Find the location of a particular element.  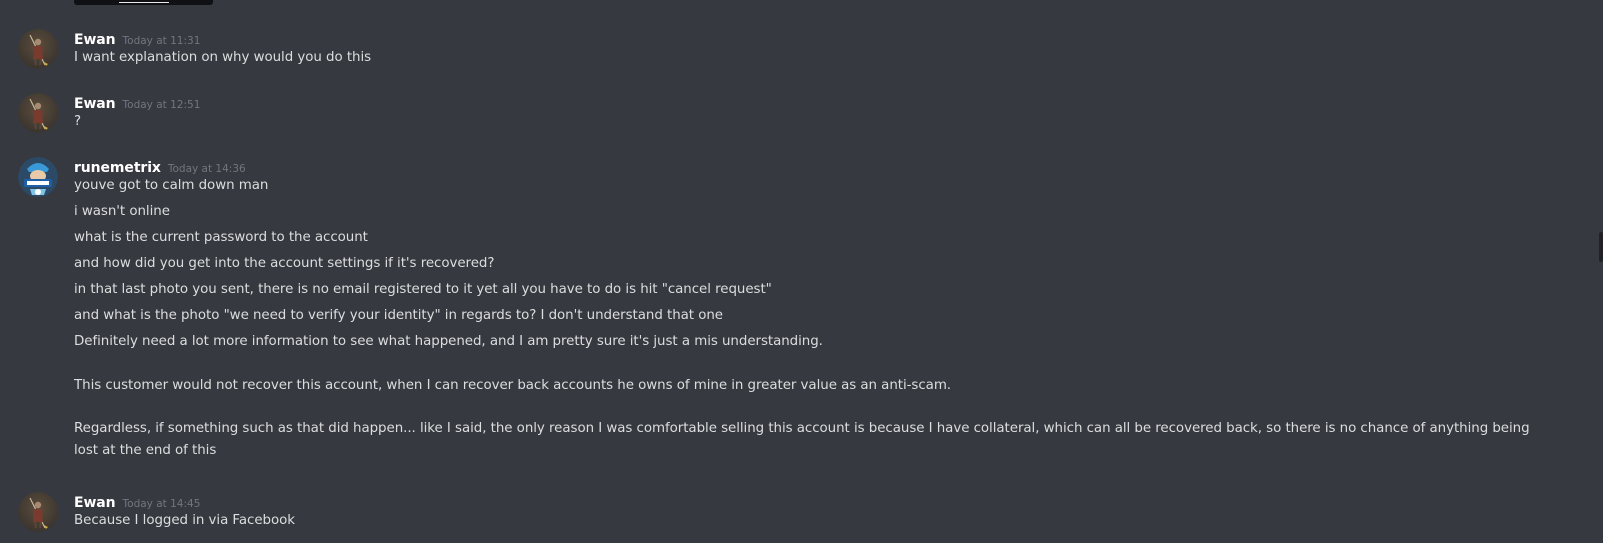

runemetrix-logo-avatar-icon is located at coordinates (38, 177).